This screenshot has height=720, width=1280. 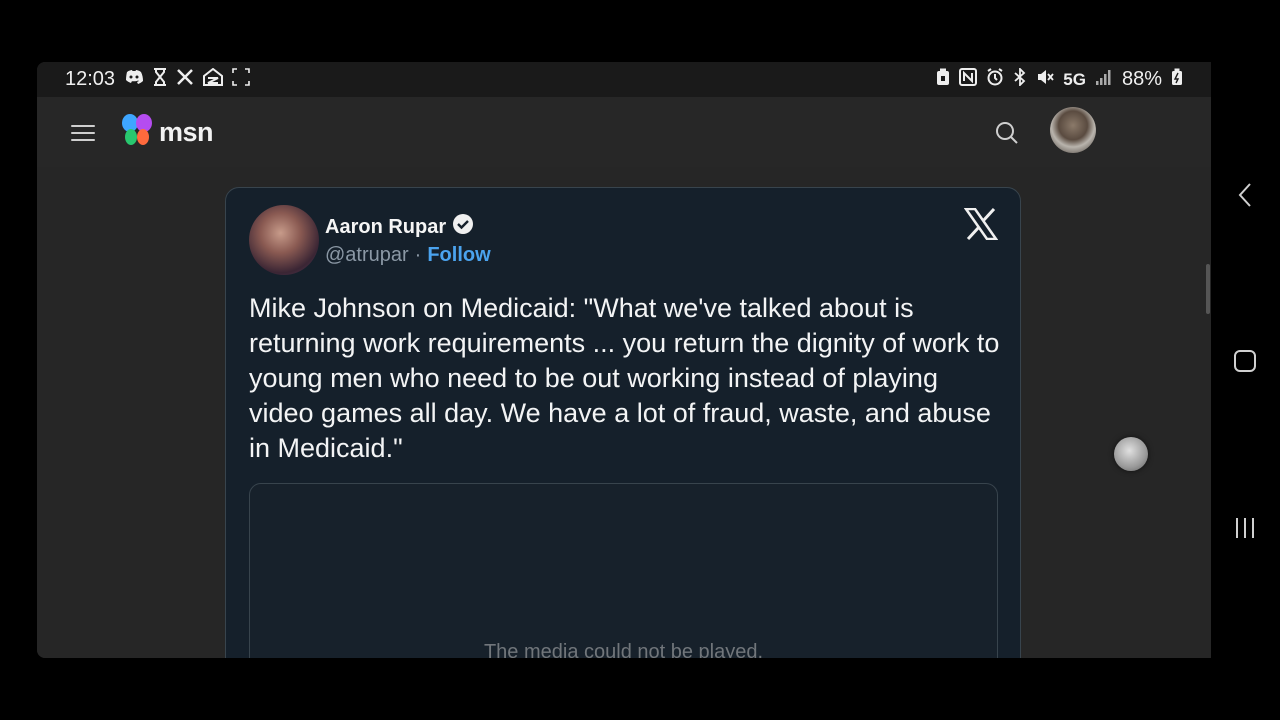 What do you see at coordinates (624, 79) in the screenshot?
I see `status-bar: 12:03 5G 88%` at bounding box center [624, 79].